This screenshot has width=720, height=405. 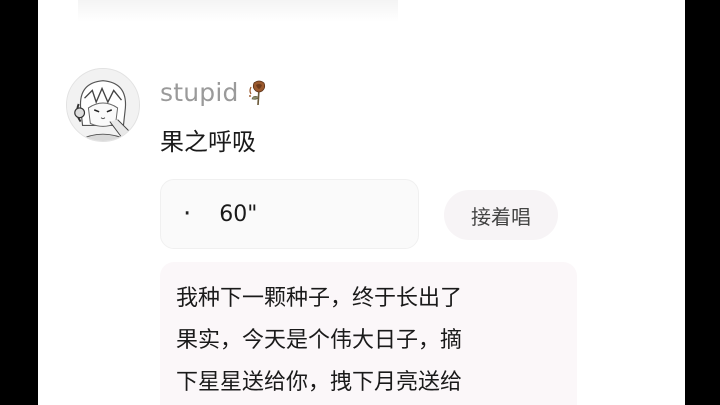 I want to click on sing-along-button: 接着唱, so click(x=501, y=215).